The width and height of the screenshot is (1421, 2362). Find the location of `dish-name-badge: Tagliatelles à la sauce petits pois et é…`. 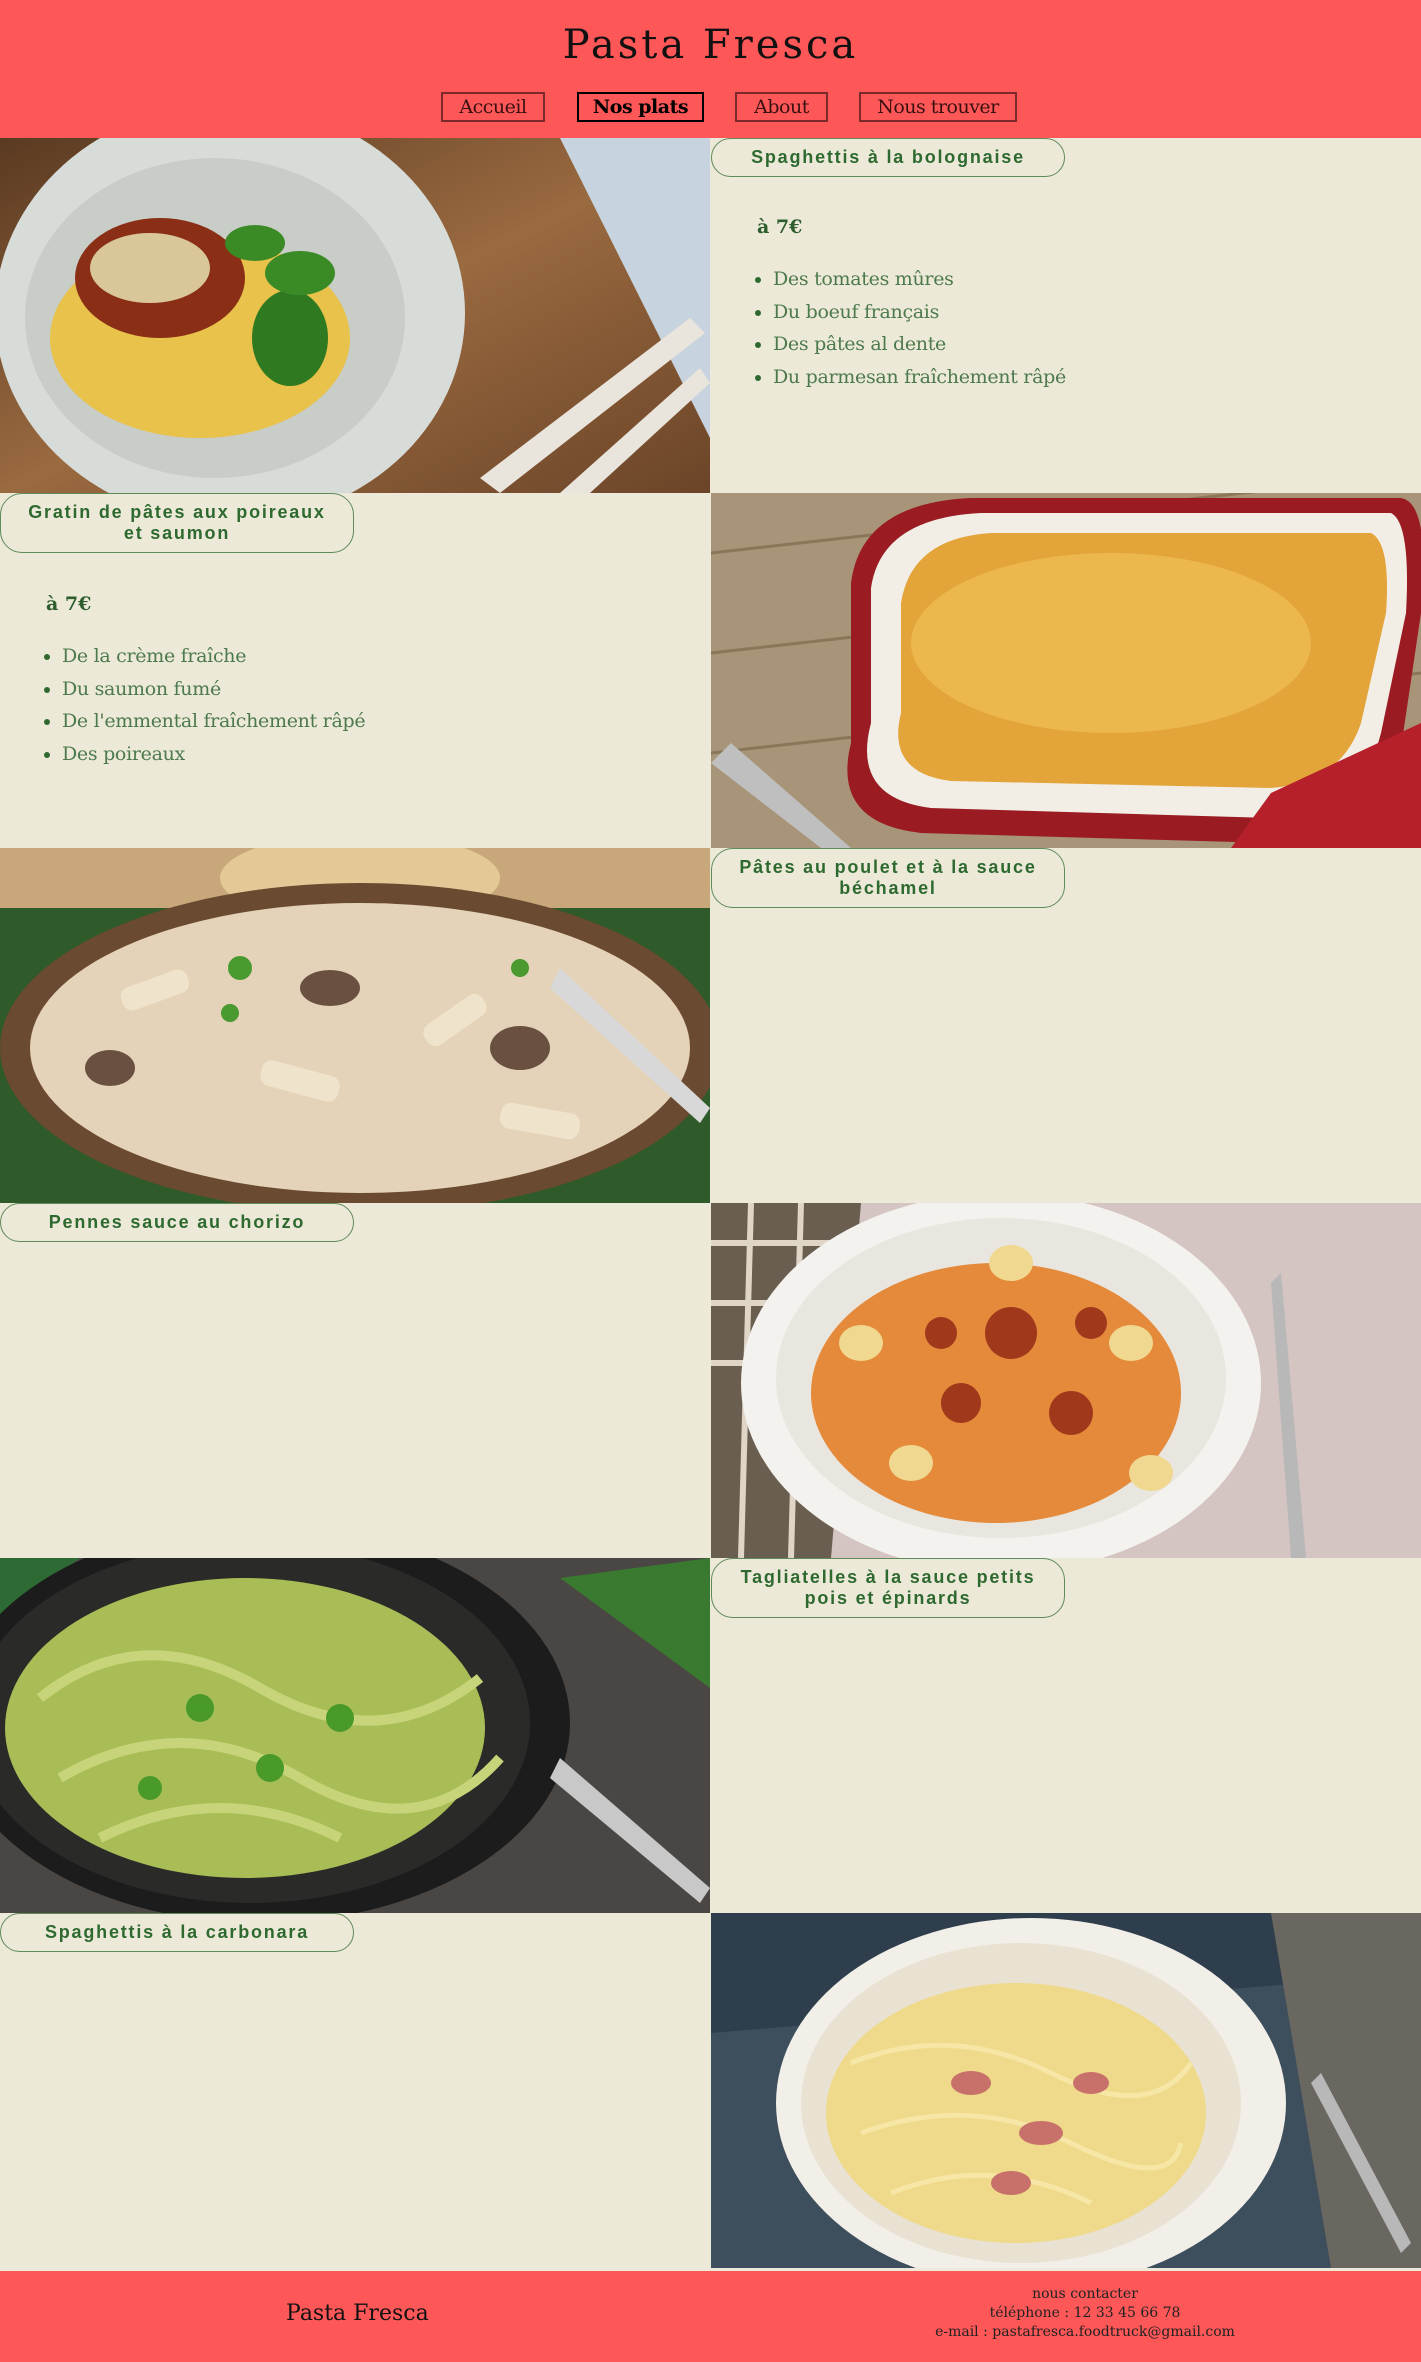

dish-name-badge: Tagliatelles à la sauce petits pois et é… is located at coordinates (888, 1588).